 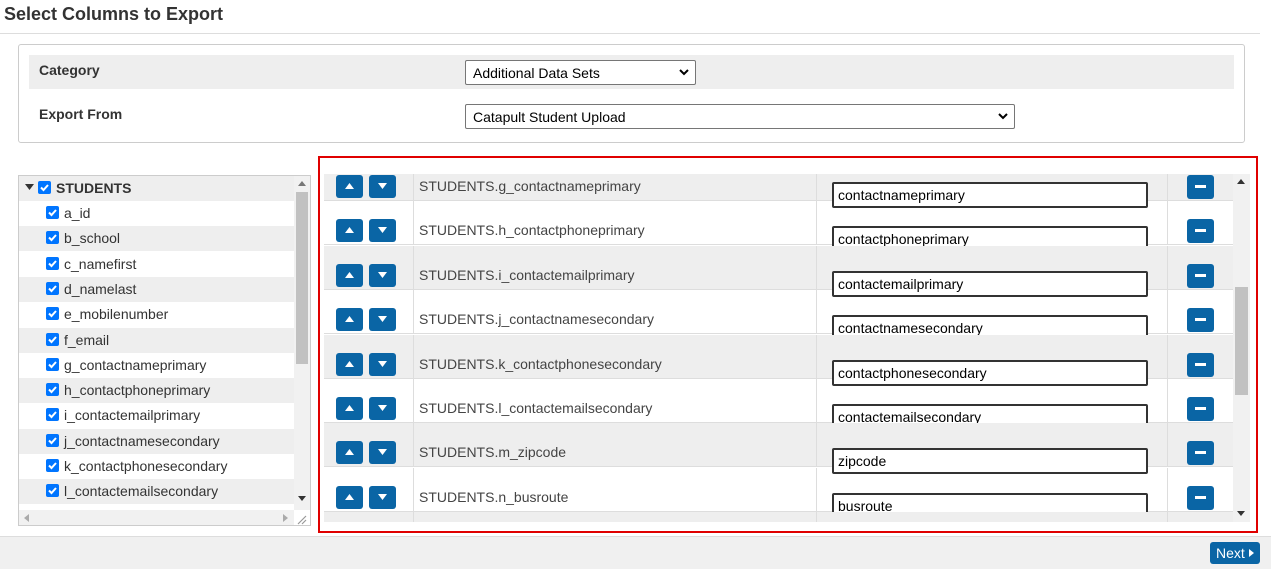 I want to click on column-source-name: STUDENTS.j_contactnamesecondary, so click(x=536, y=319).